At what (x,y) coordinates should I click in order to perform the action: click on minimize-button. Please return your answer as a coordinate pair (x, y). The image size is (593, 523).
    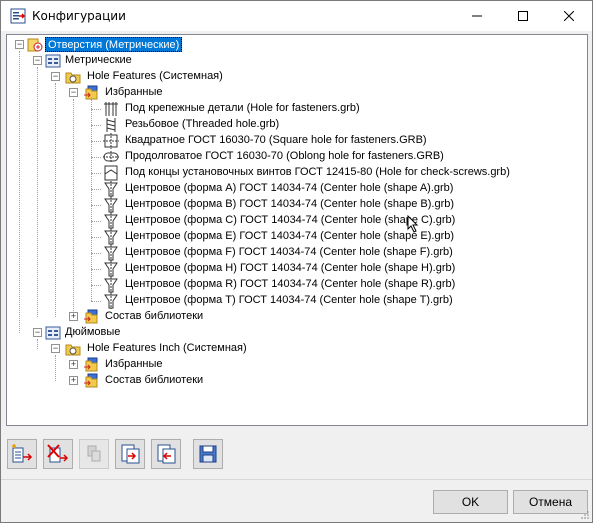
    Looking at the image, I should click on (477, 16).